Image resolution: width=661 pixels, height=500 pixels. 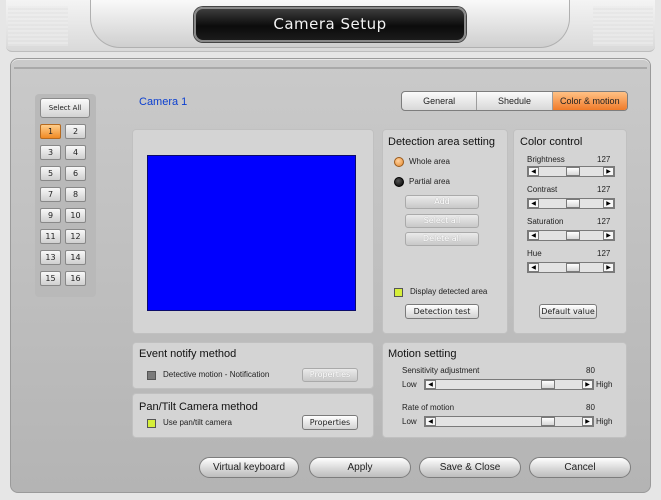 What do you see at coordinates (587, 384) in the screenshot?
I see `sensitivity-increase-icon: ▶` at bounding box center [587, 384].